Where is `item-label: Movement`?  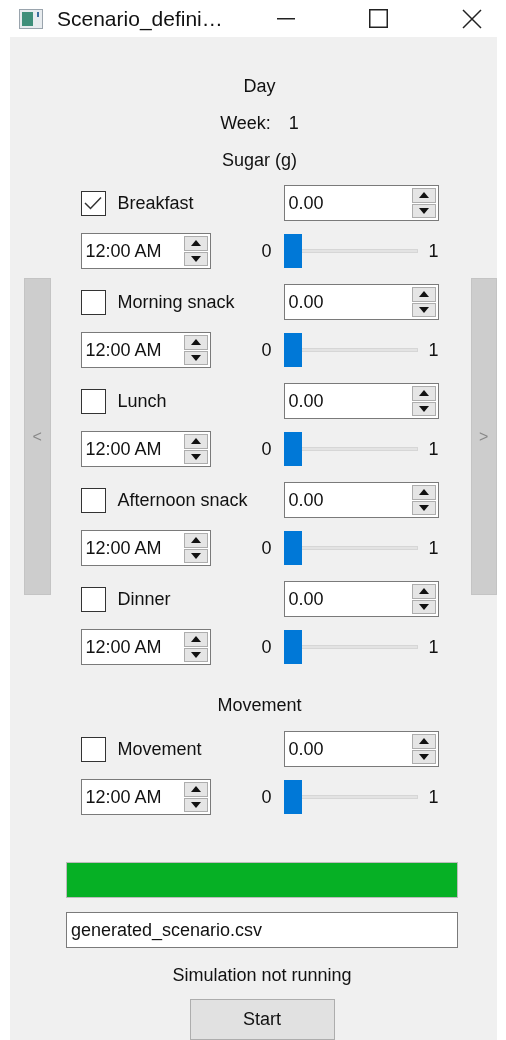 item-label: Movement is located at coordinates (159, 749).